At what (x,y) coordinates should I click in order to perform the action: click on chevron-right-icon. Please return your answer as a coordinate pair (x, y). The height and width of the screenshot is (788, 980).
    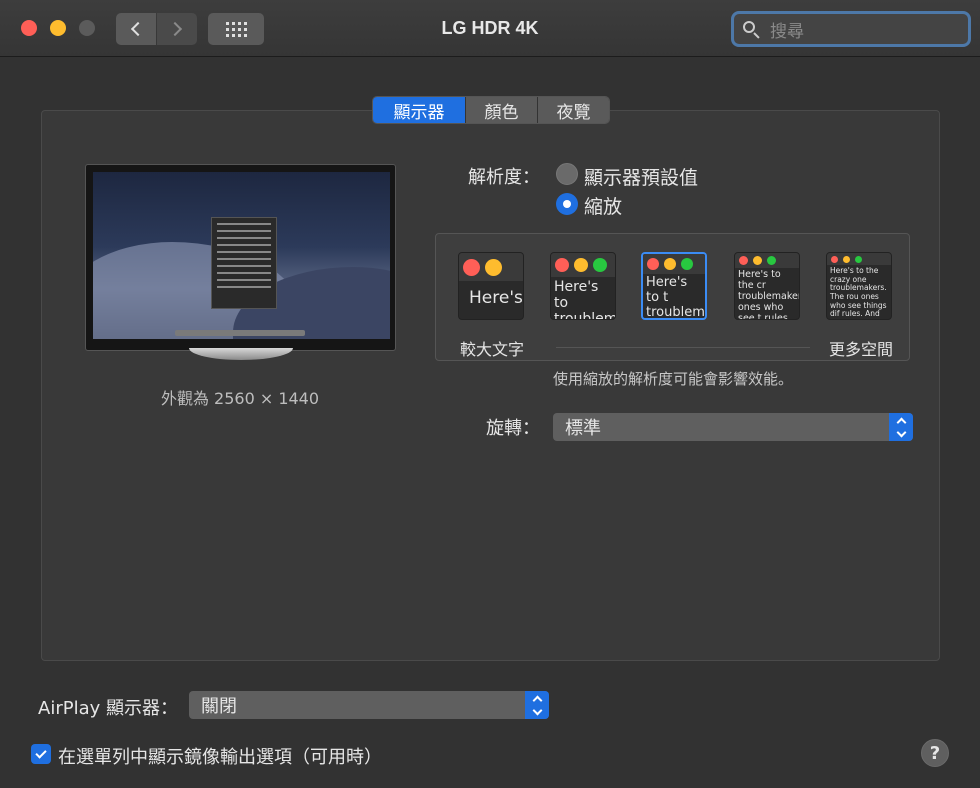
    Looking at the image, I should click on (175, 29).